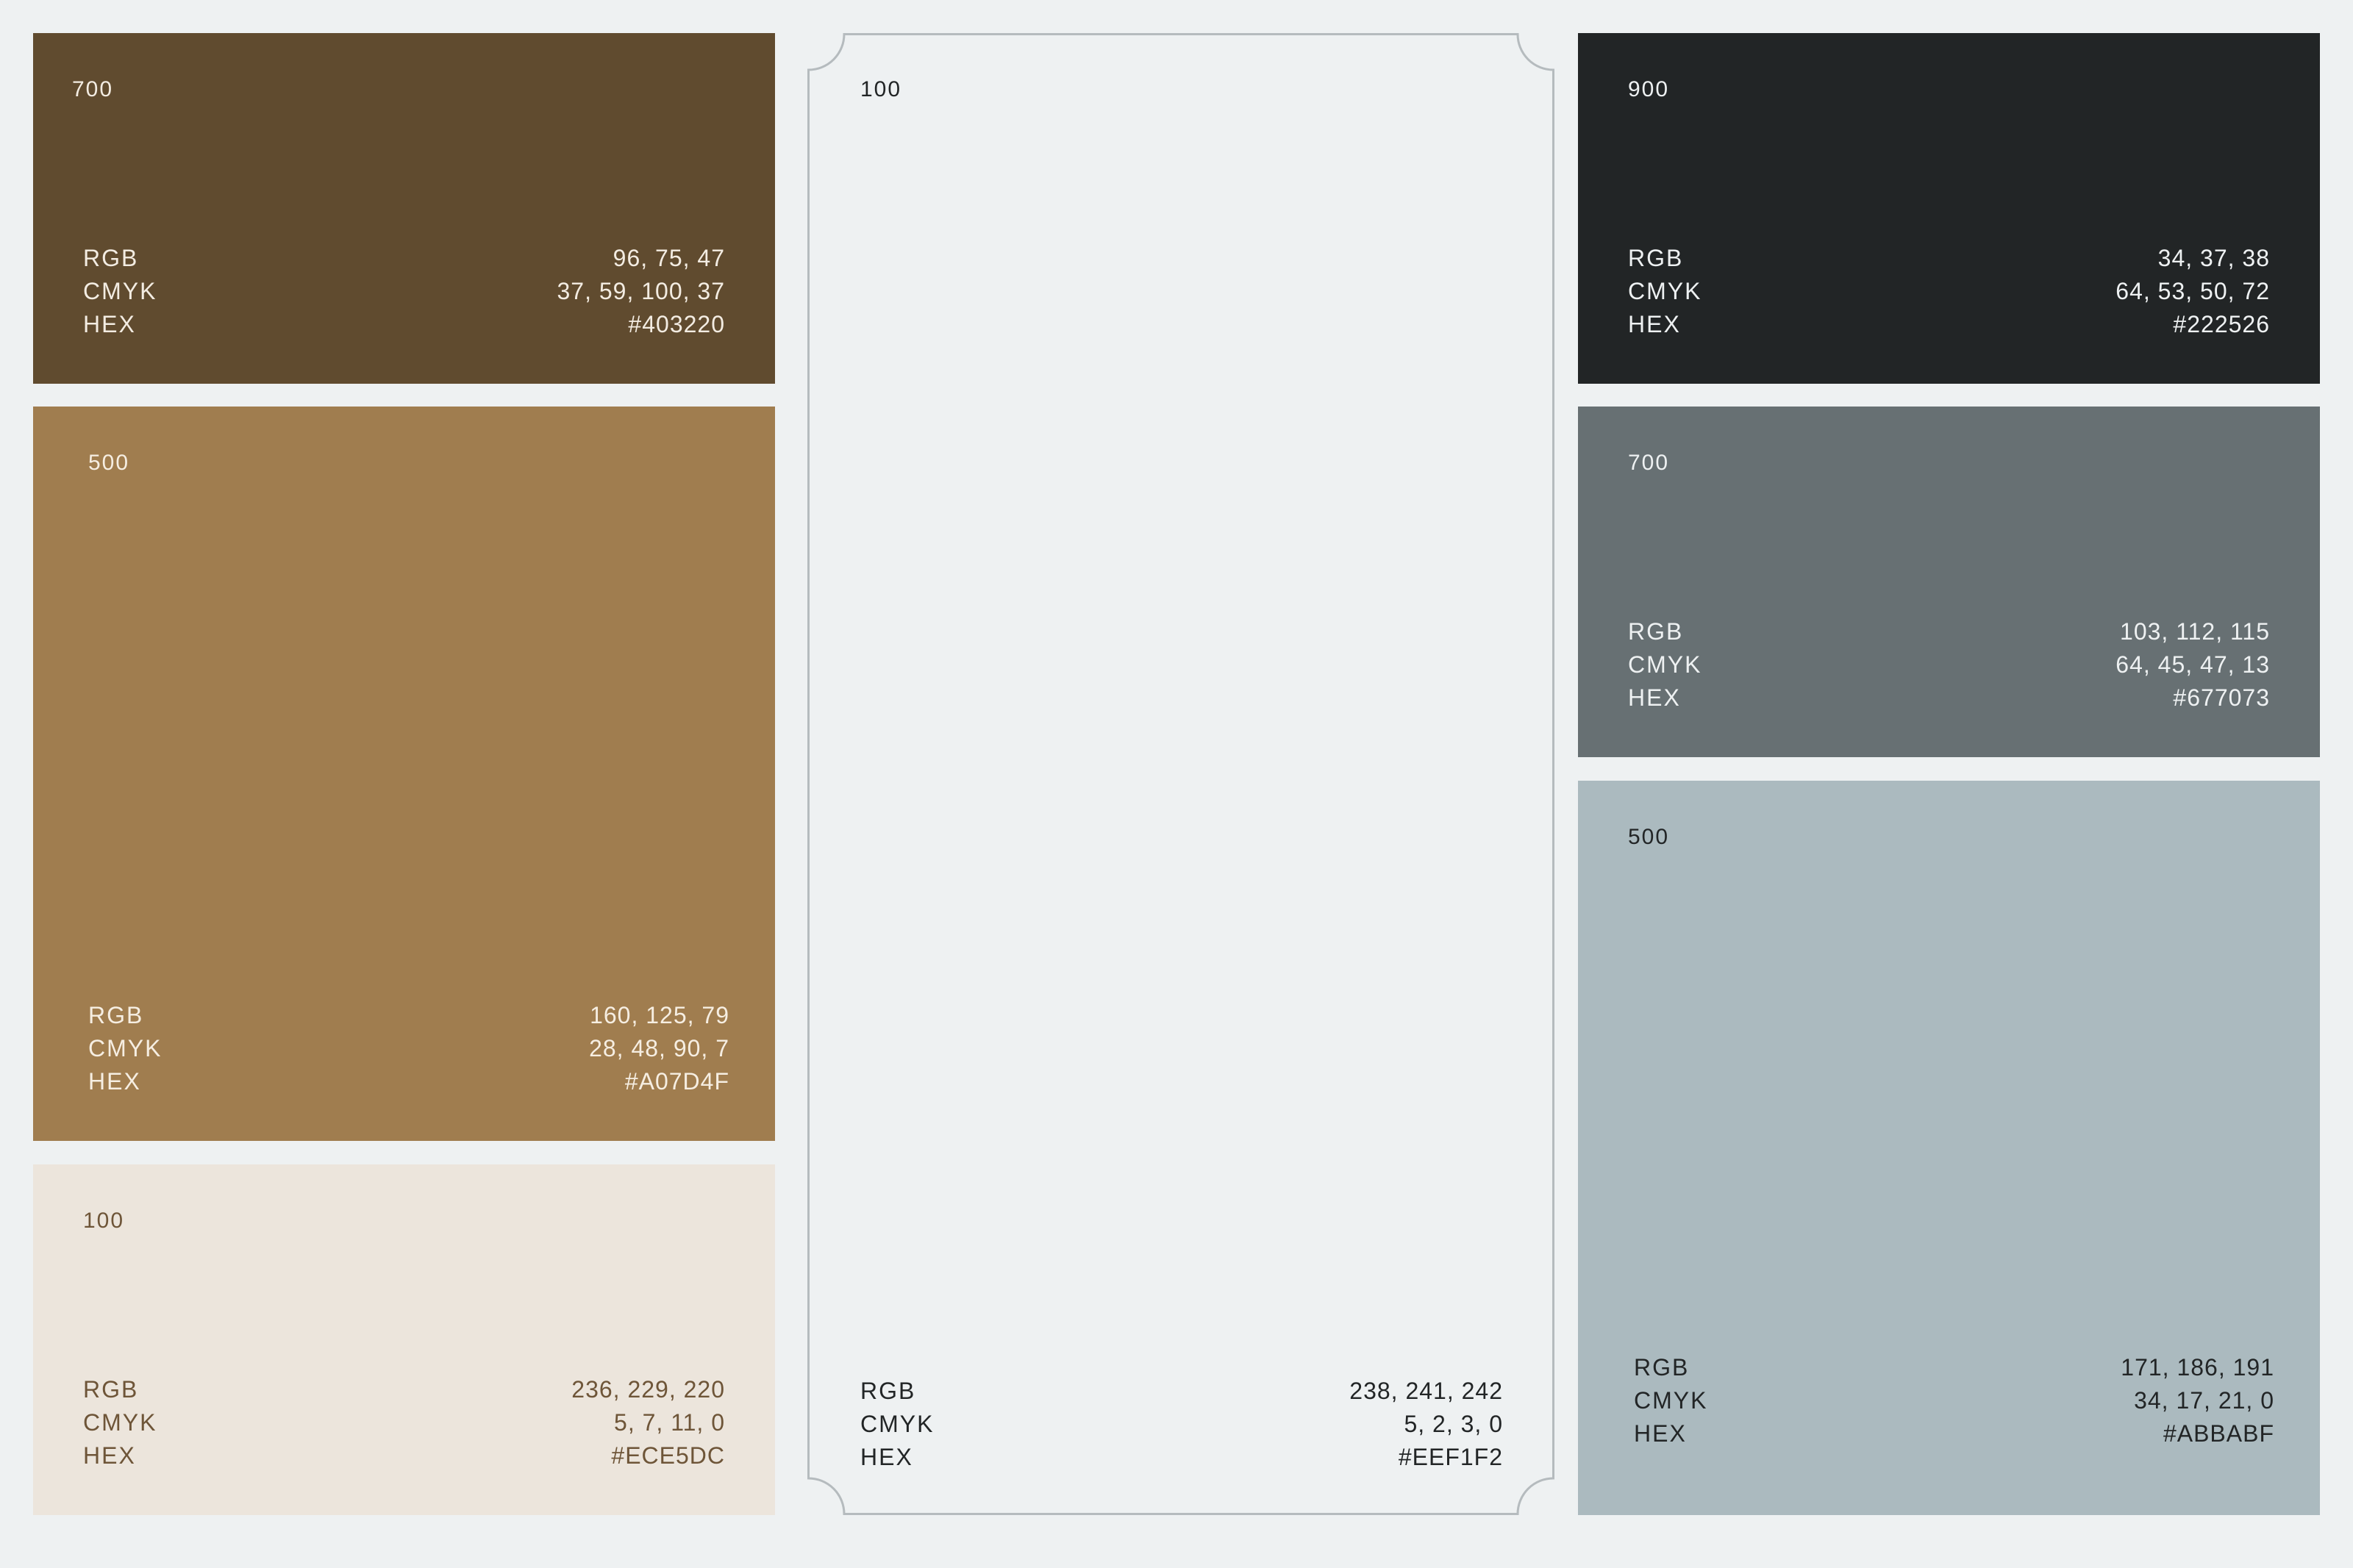 The image size is (2353, 1568). Describe the element at coordinates (1949, 324) in the screenshot. I see `hex-row: HEX #222526` at that location.